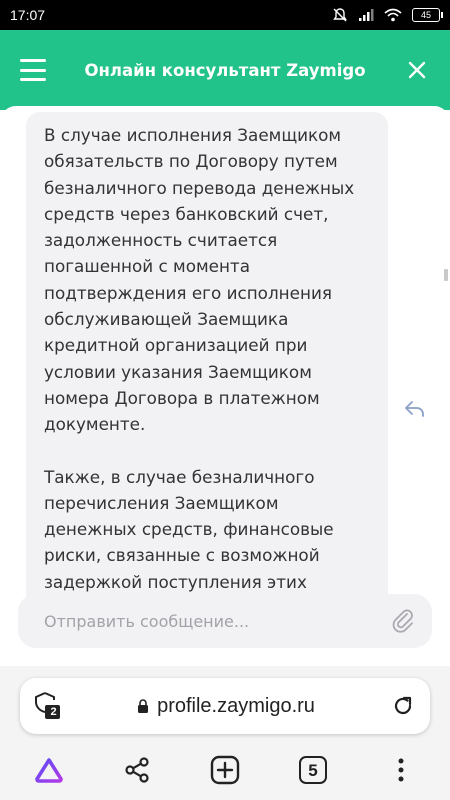 The height and width of the screenshot is (800, 450). What do you see at coordinates (225, 15) in the screenshot?
I see `status-bar: 17:07 45` at bounding box center [225, 15].